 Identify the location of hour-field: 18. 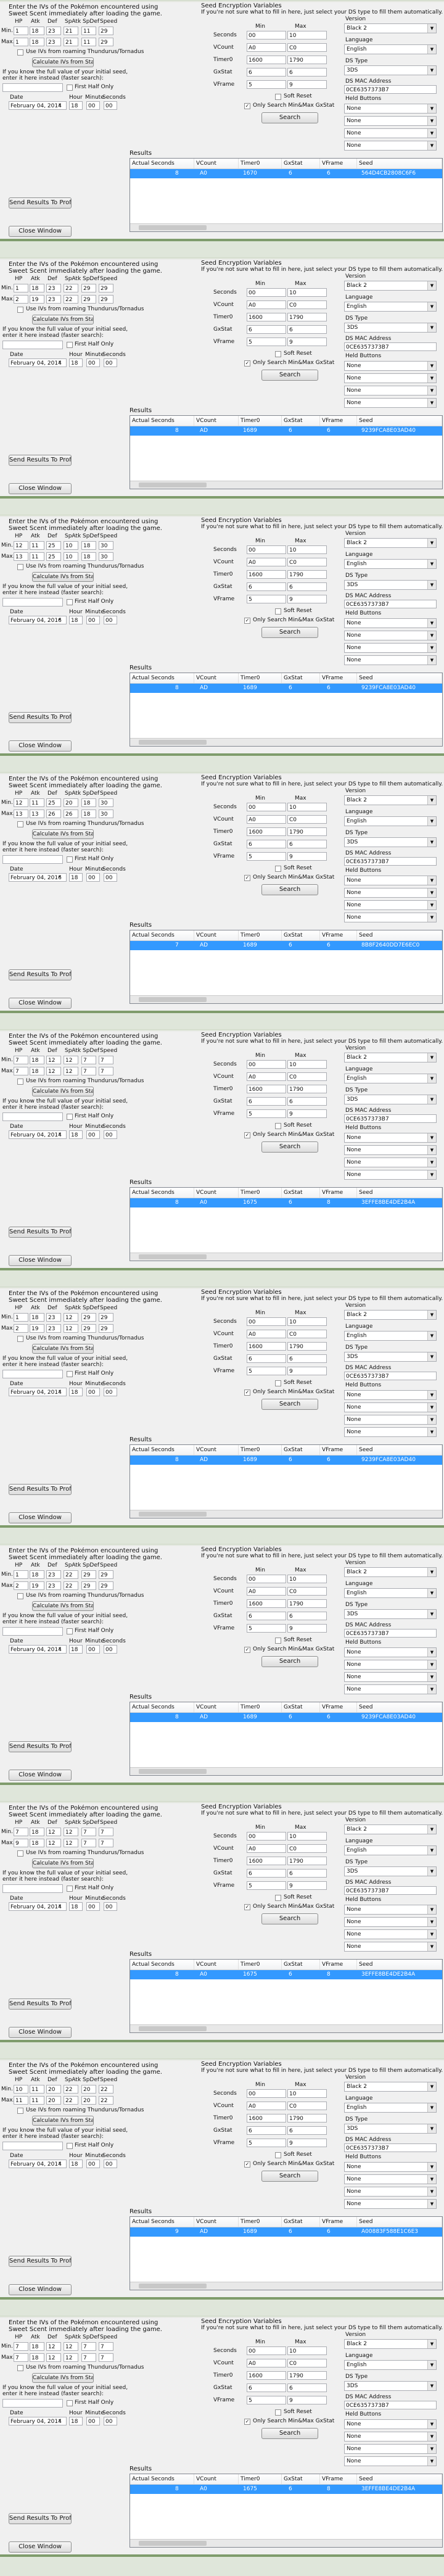
(76, 362).